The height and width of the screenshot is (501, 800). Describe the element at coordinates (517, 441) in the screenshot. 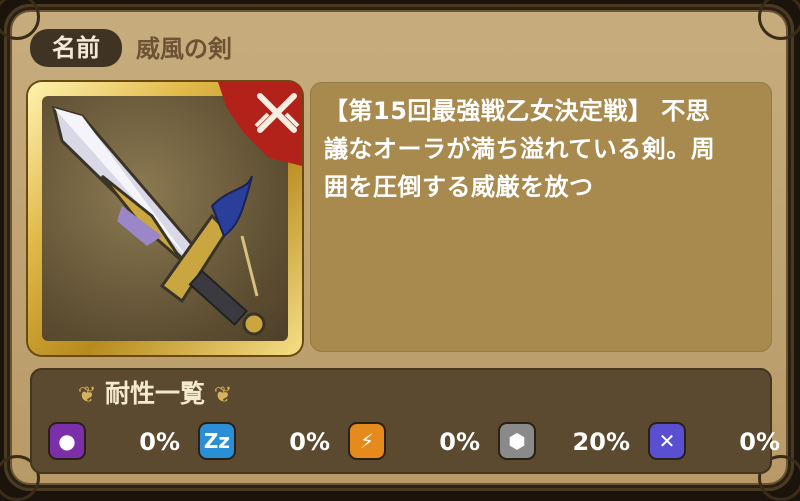

I see `stone-hexagon-icon: ⬢` at that location.